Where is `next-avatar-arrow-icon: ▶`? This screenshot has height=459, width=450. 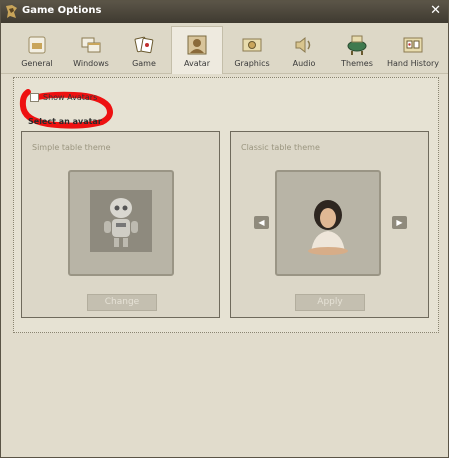
next-avatar-arrow-icon: ▶ is located at coordinates (399, 222).